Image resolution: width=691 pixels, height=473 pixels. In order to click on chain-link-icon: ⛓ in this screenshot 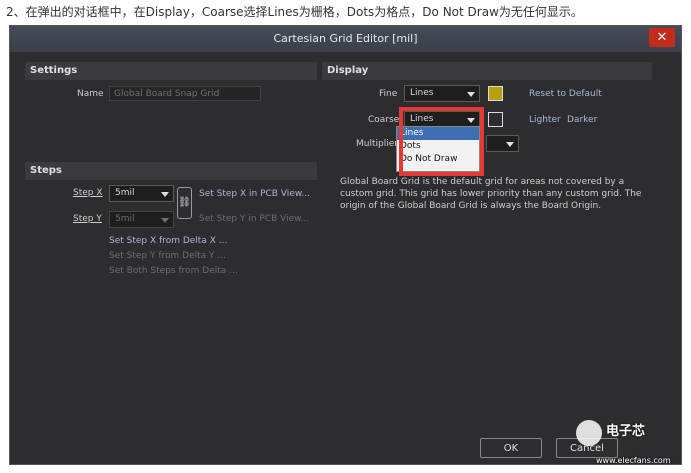, I will do `click(184, 202)`.